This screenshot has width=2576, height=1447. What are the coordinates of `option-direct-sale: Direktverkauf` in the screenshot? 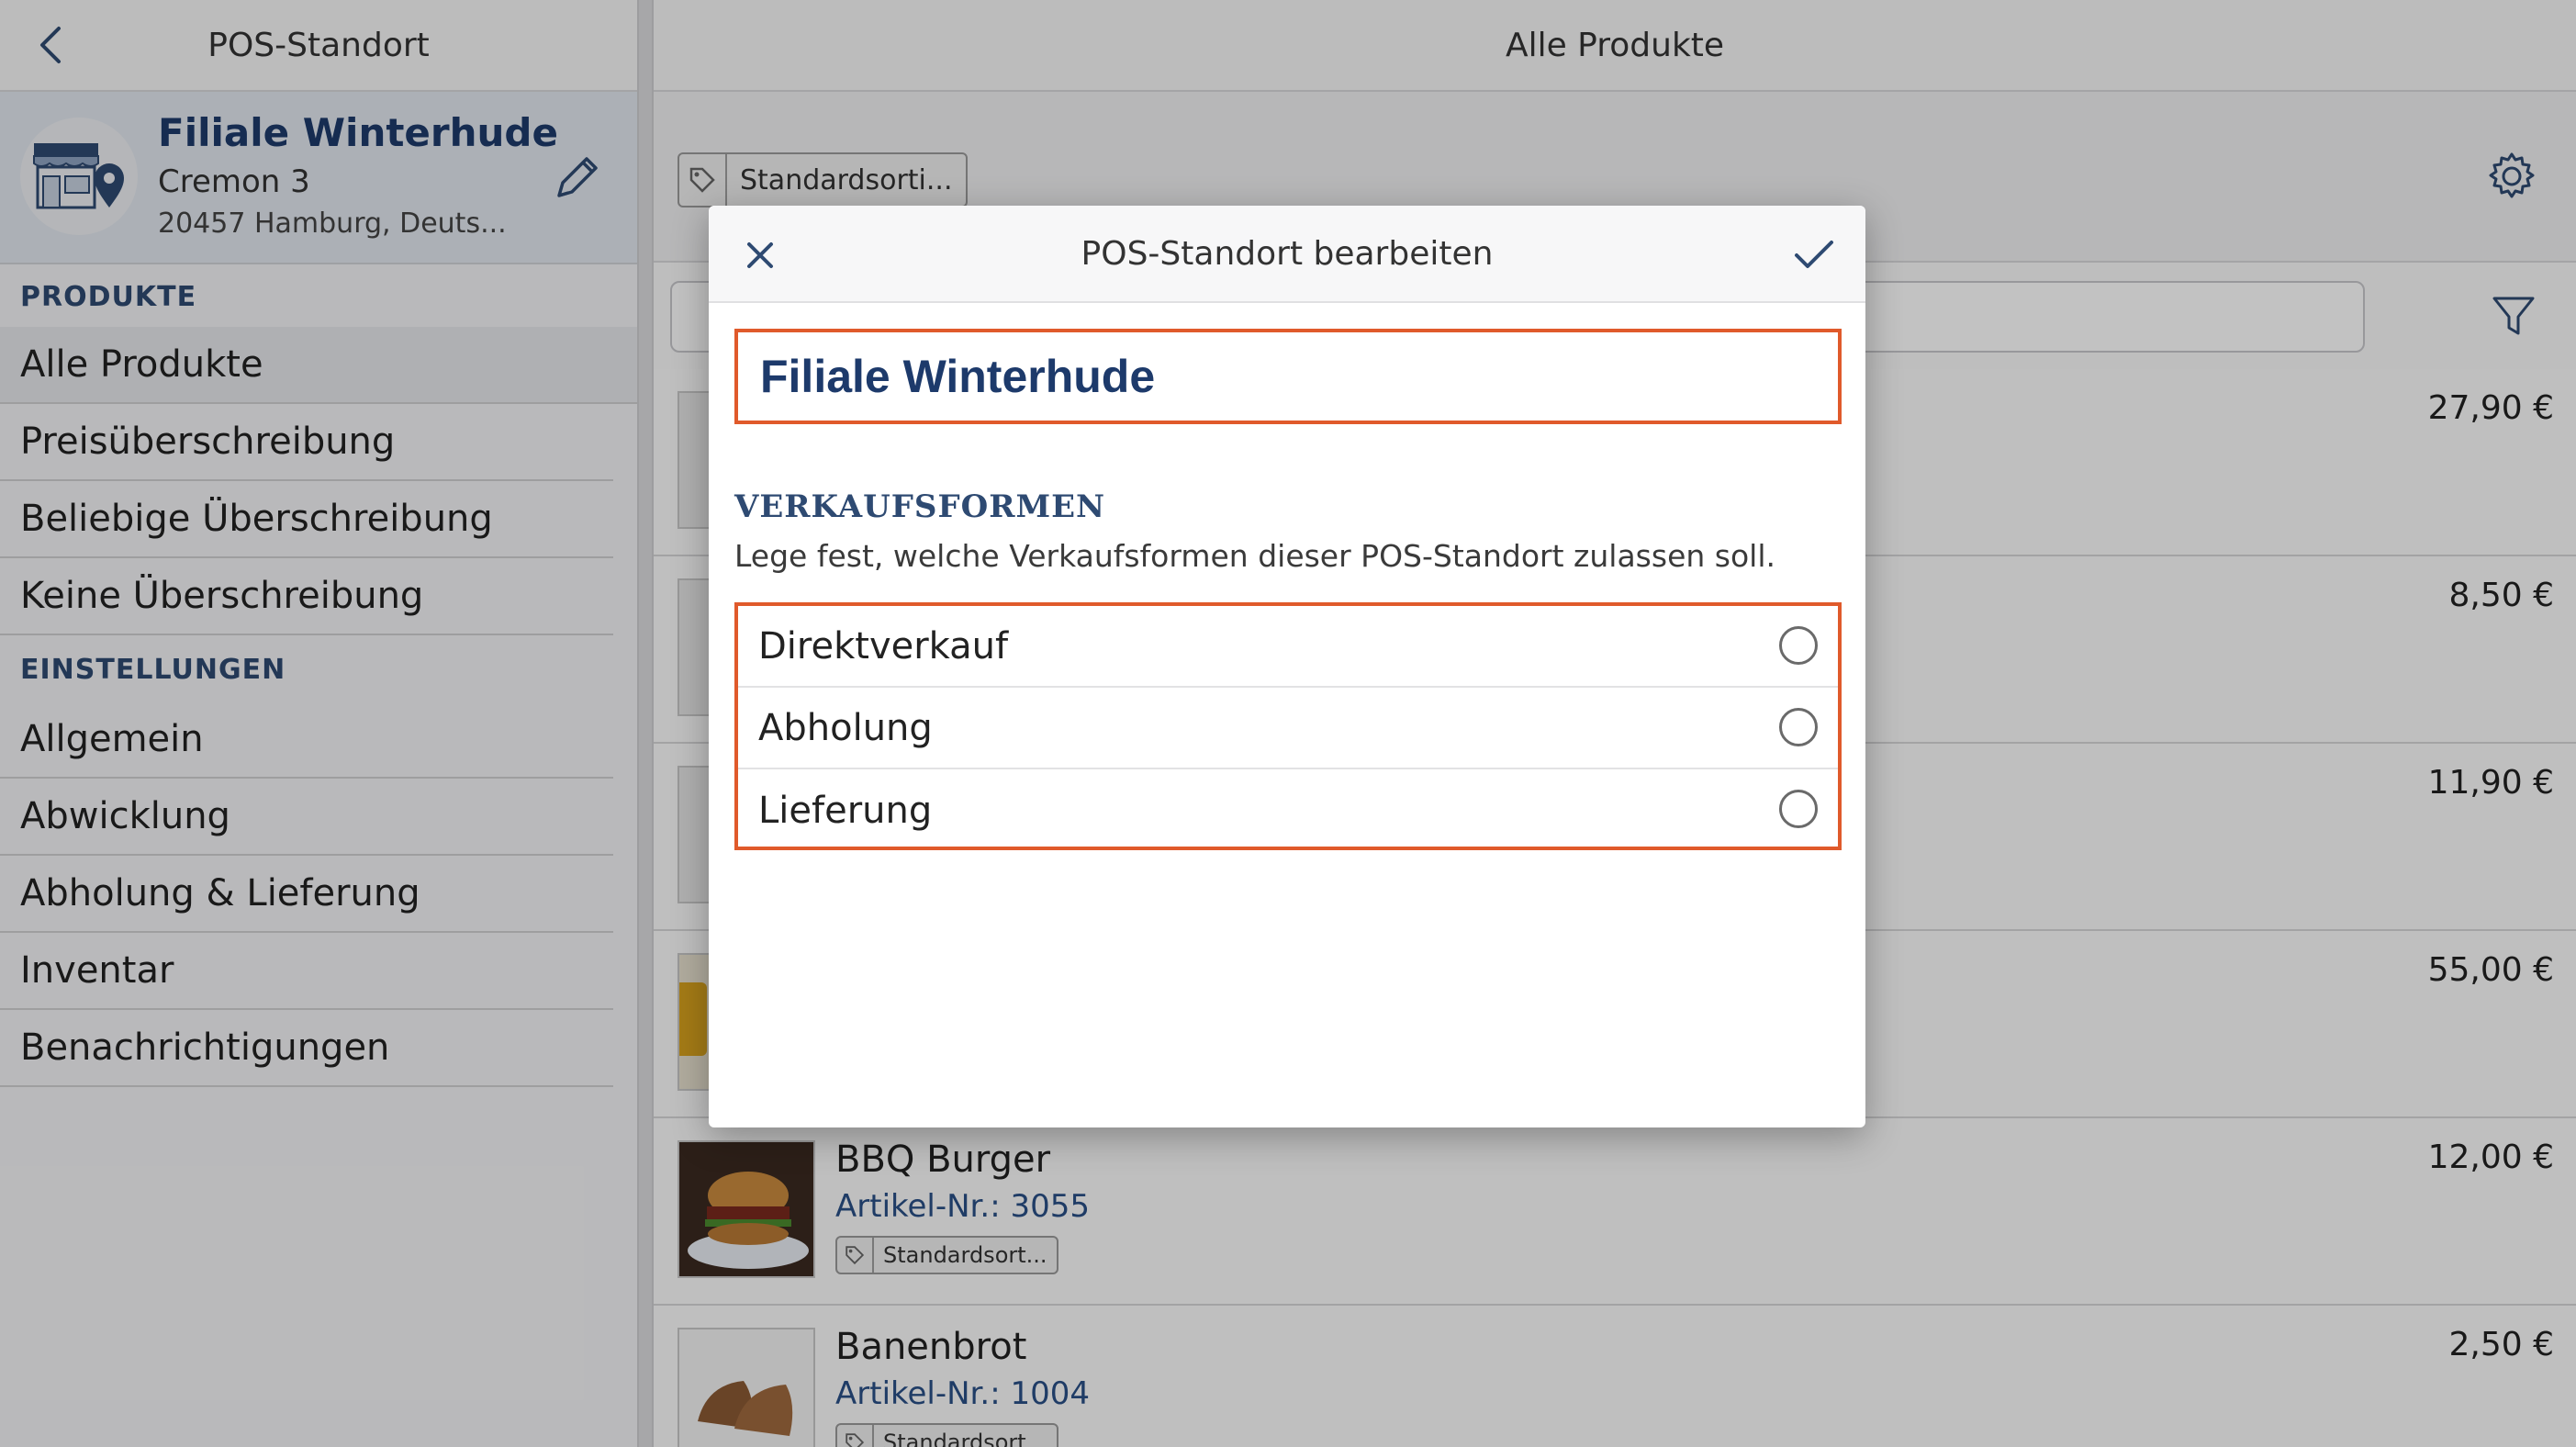 It's located at (1288, 647).